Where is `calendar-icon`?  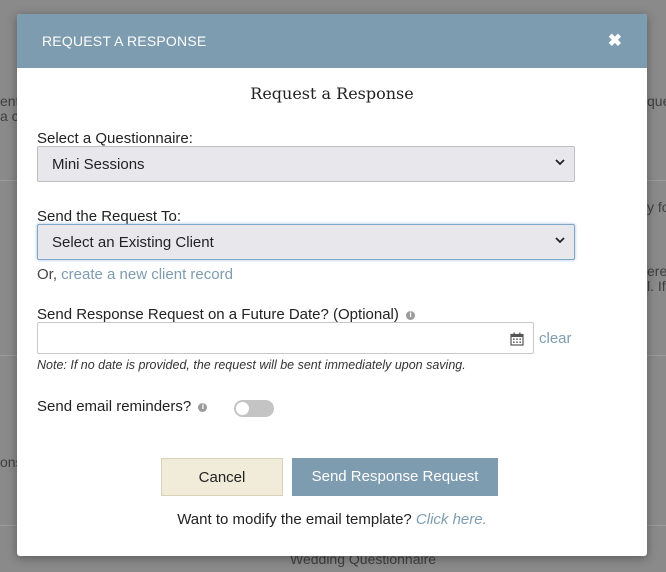
calendar-icon is located at coordinates (517, 339).